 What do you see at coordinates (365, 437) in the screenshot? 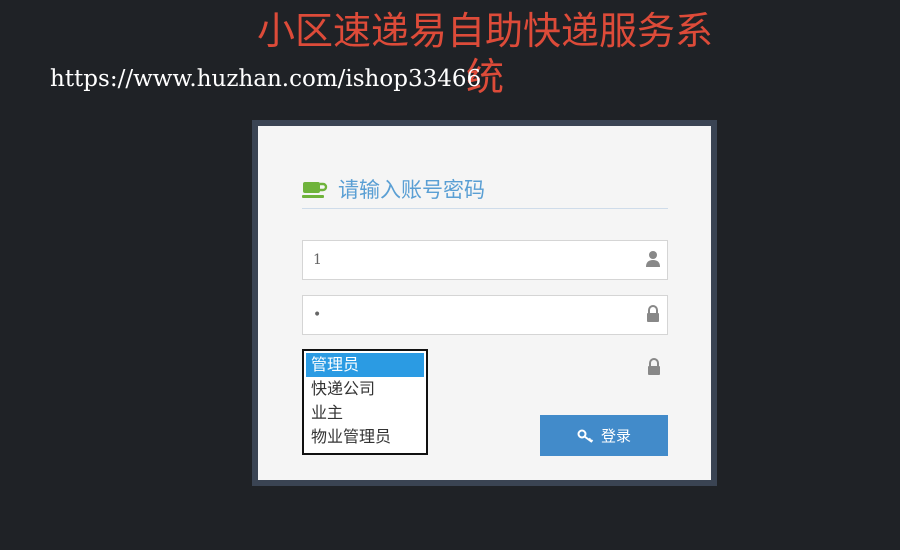
I see `role-option-property-manager: 物业管理员` at bounding box center [365, 437].